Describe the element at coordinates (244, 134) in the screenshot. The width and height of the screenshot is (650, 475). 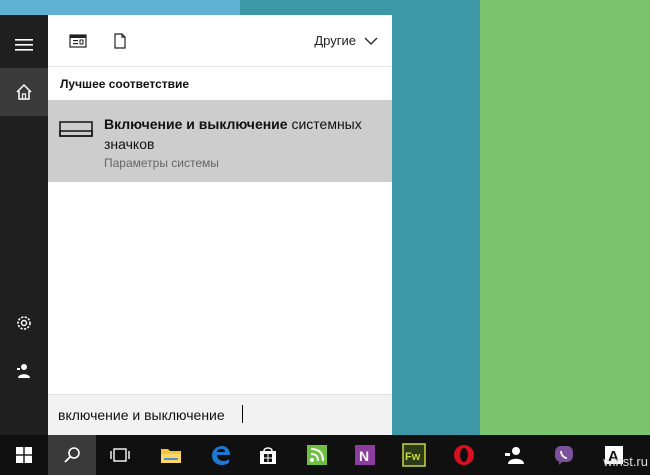
I see `result-title: Включение и выключение системных значков` at that location.